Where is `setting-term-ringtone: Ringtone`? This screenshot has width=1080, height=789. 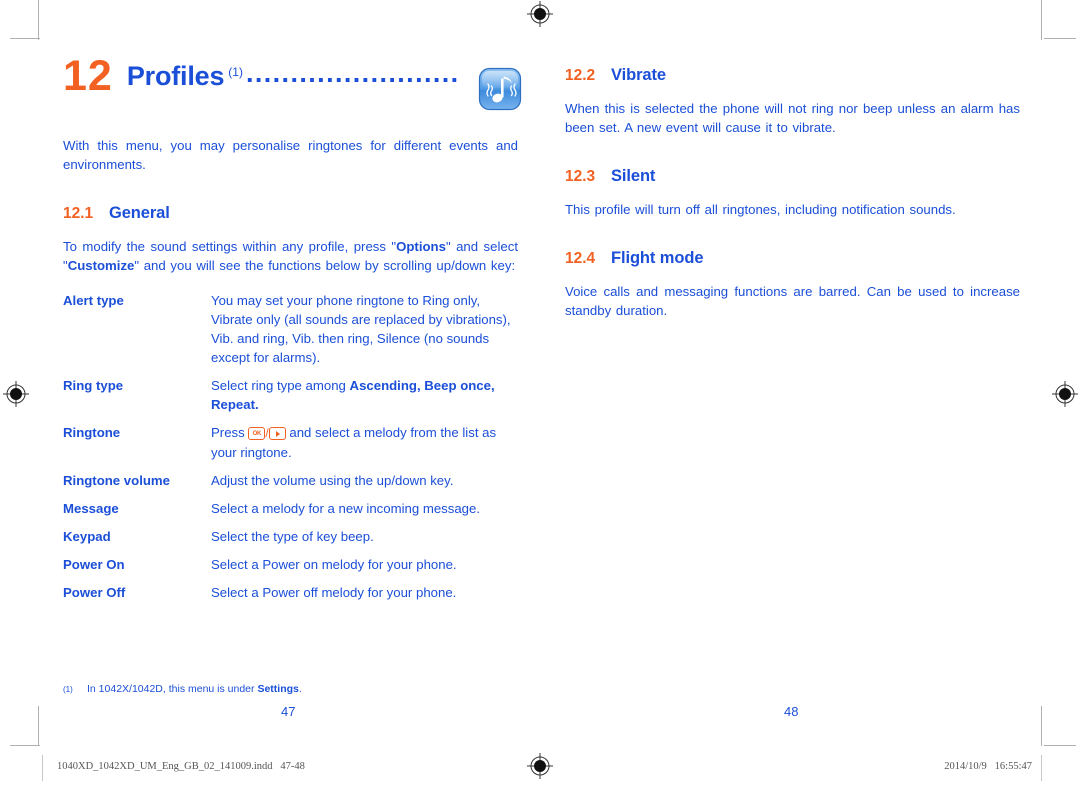 setting-term-ringtone: Ringtone is located at coordinates (92, 432).